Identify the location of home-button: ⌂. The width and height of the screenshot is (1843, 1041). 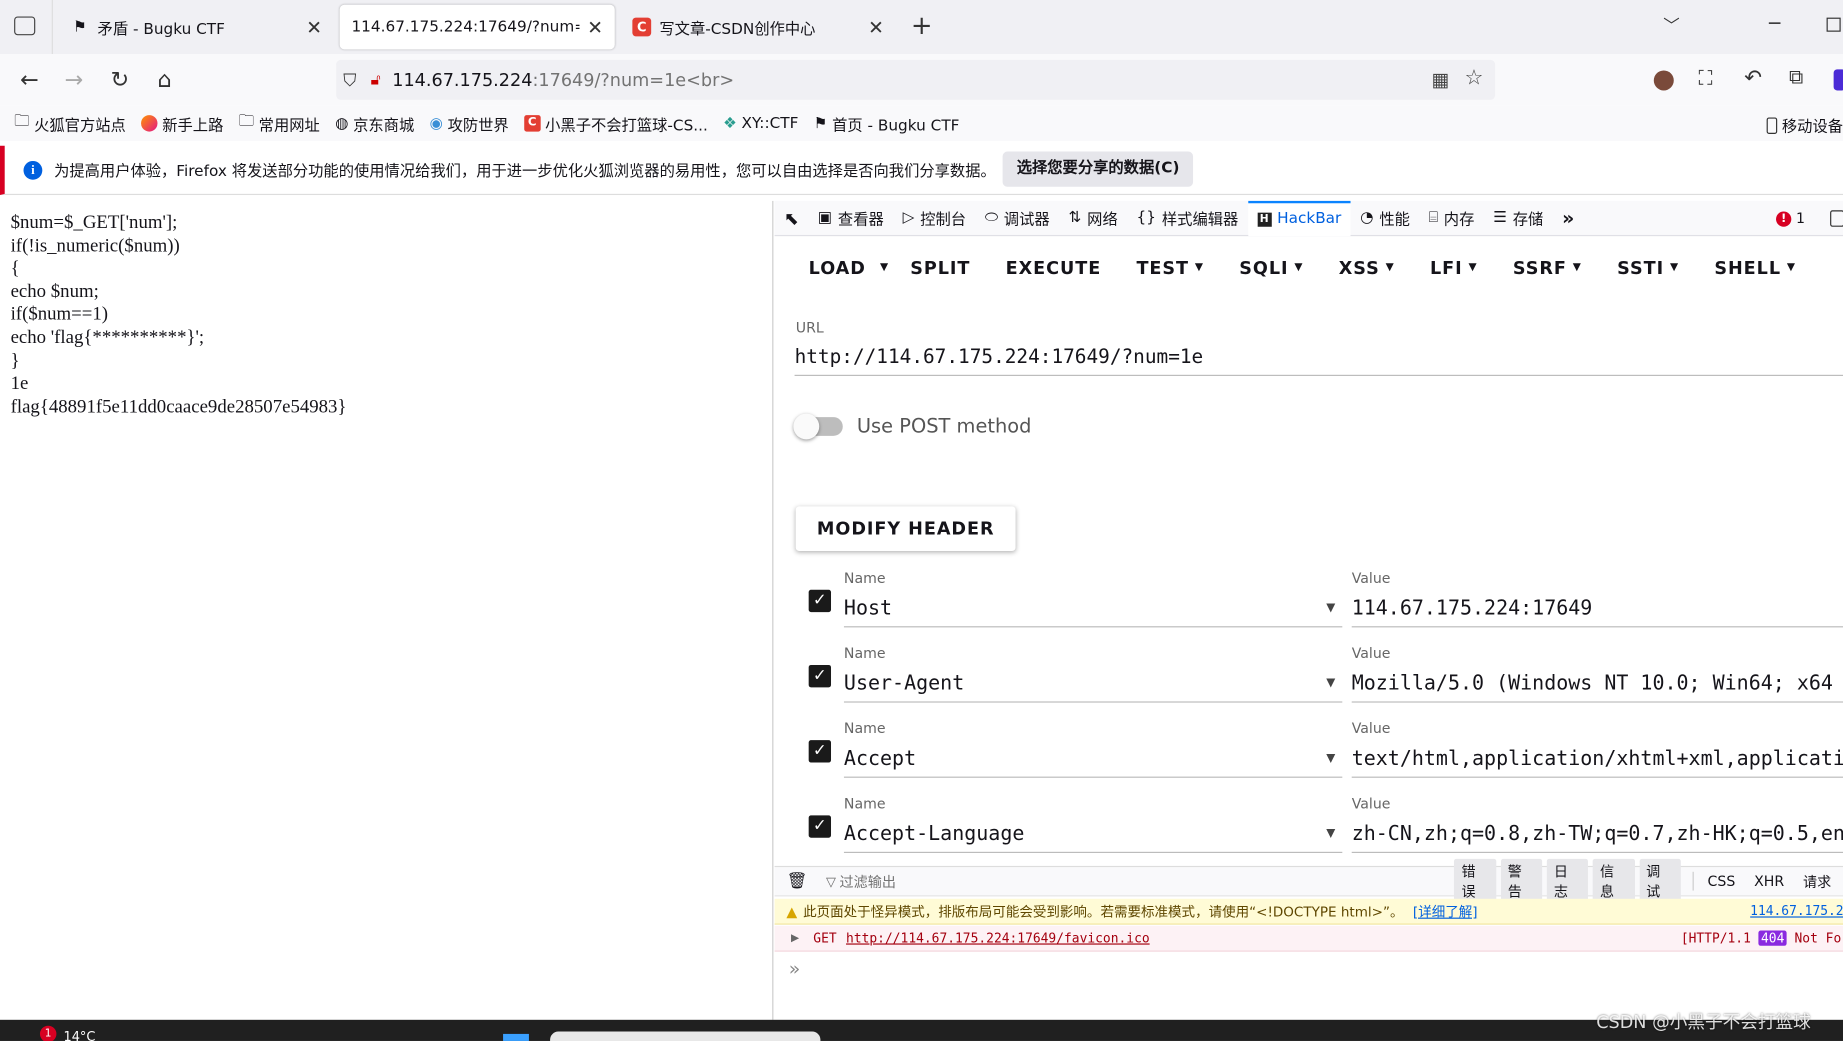
(164, 79).